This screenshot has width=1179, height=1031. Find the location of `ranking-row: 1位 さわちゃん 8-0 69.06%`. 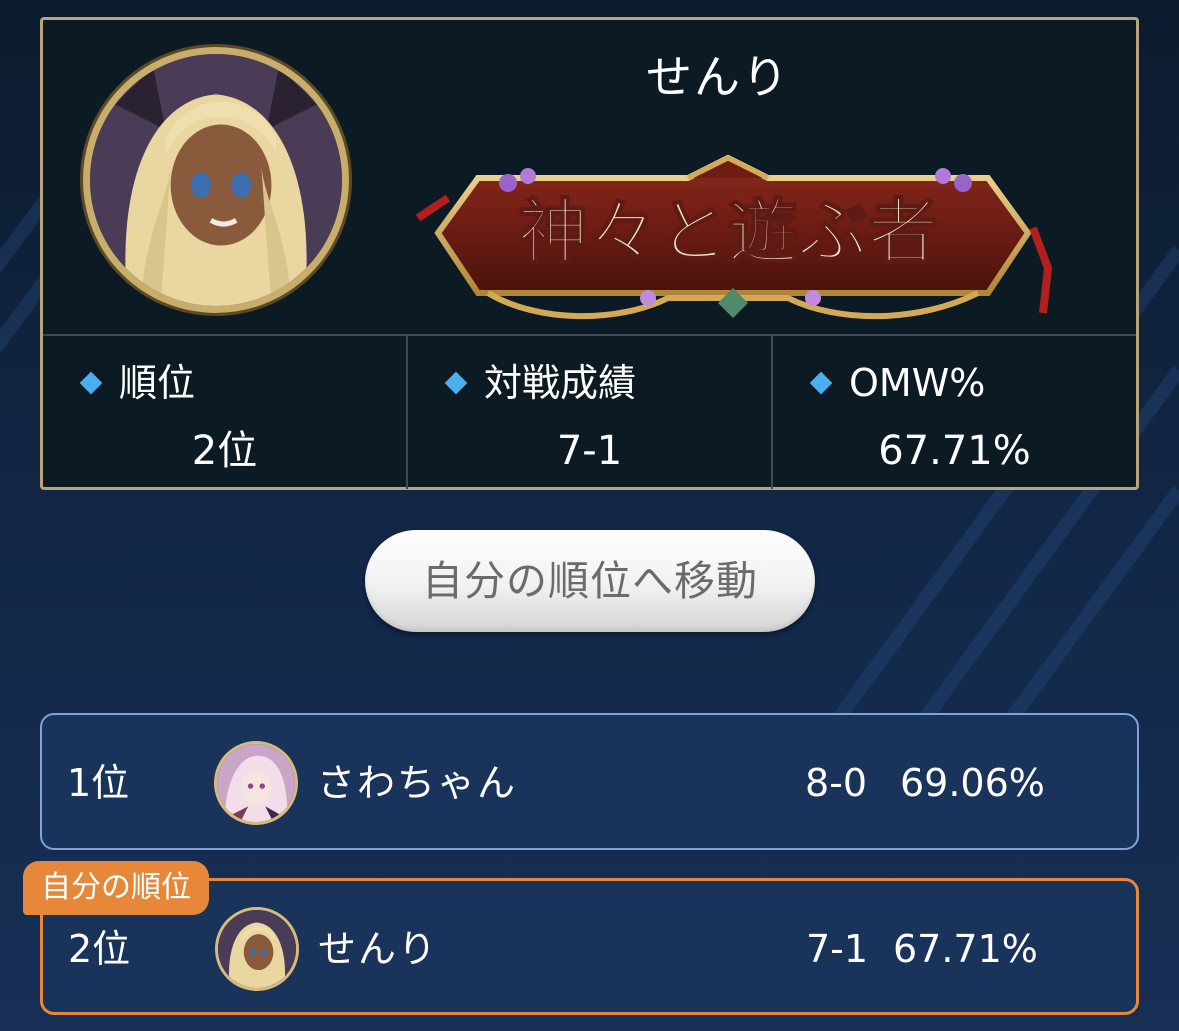

ranking-row: 1位 さわちゃん 8-0 69.06% is located at coordinates (589, 781).